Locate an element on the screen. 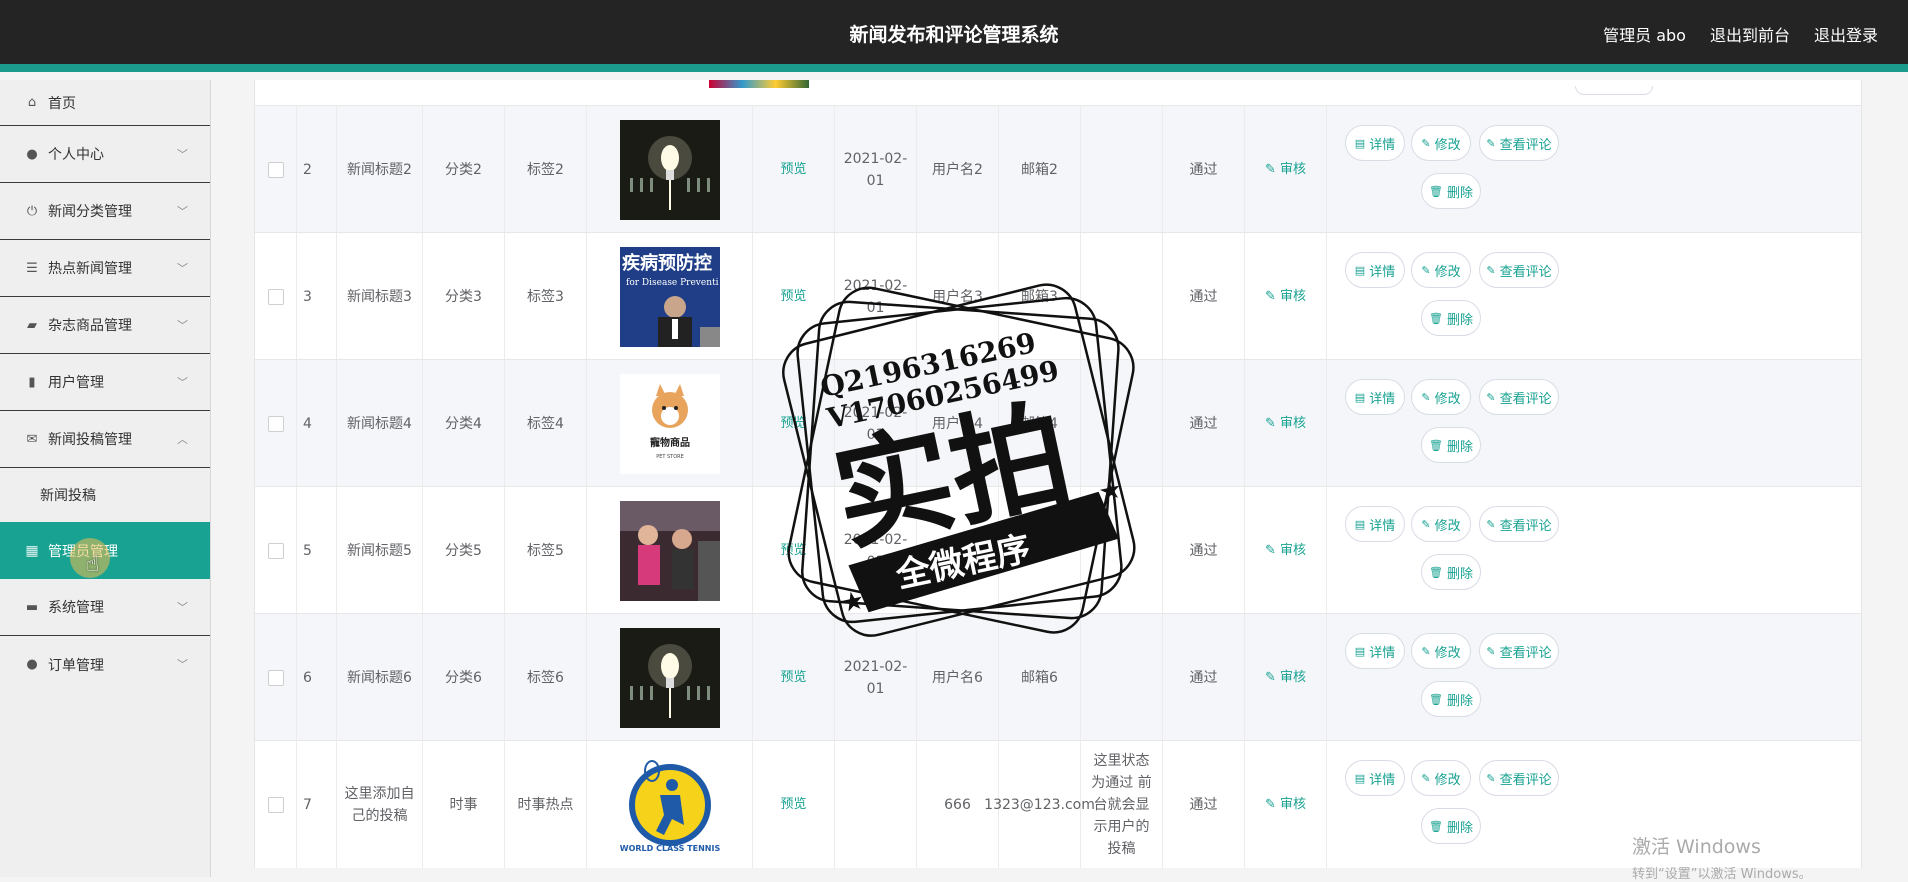  cell-category: 时事 is located at coordinates (464, 804).